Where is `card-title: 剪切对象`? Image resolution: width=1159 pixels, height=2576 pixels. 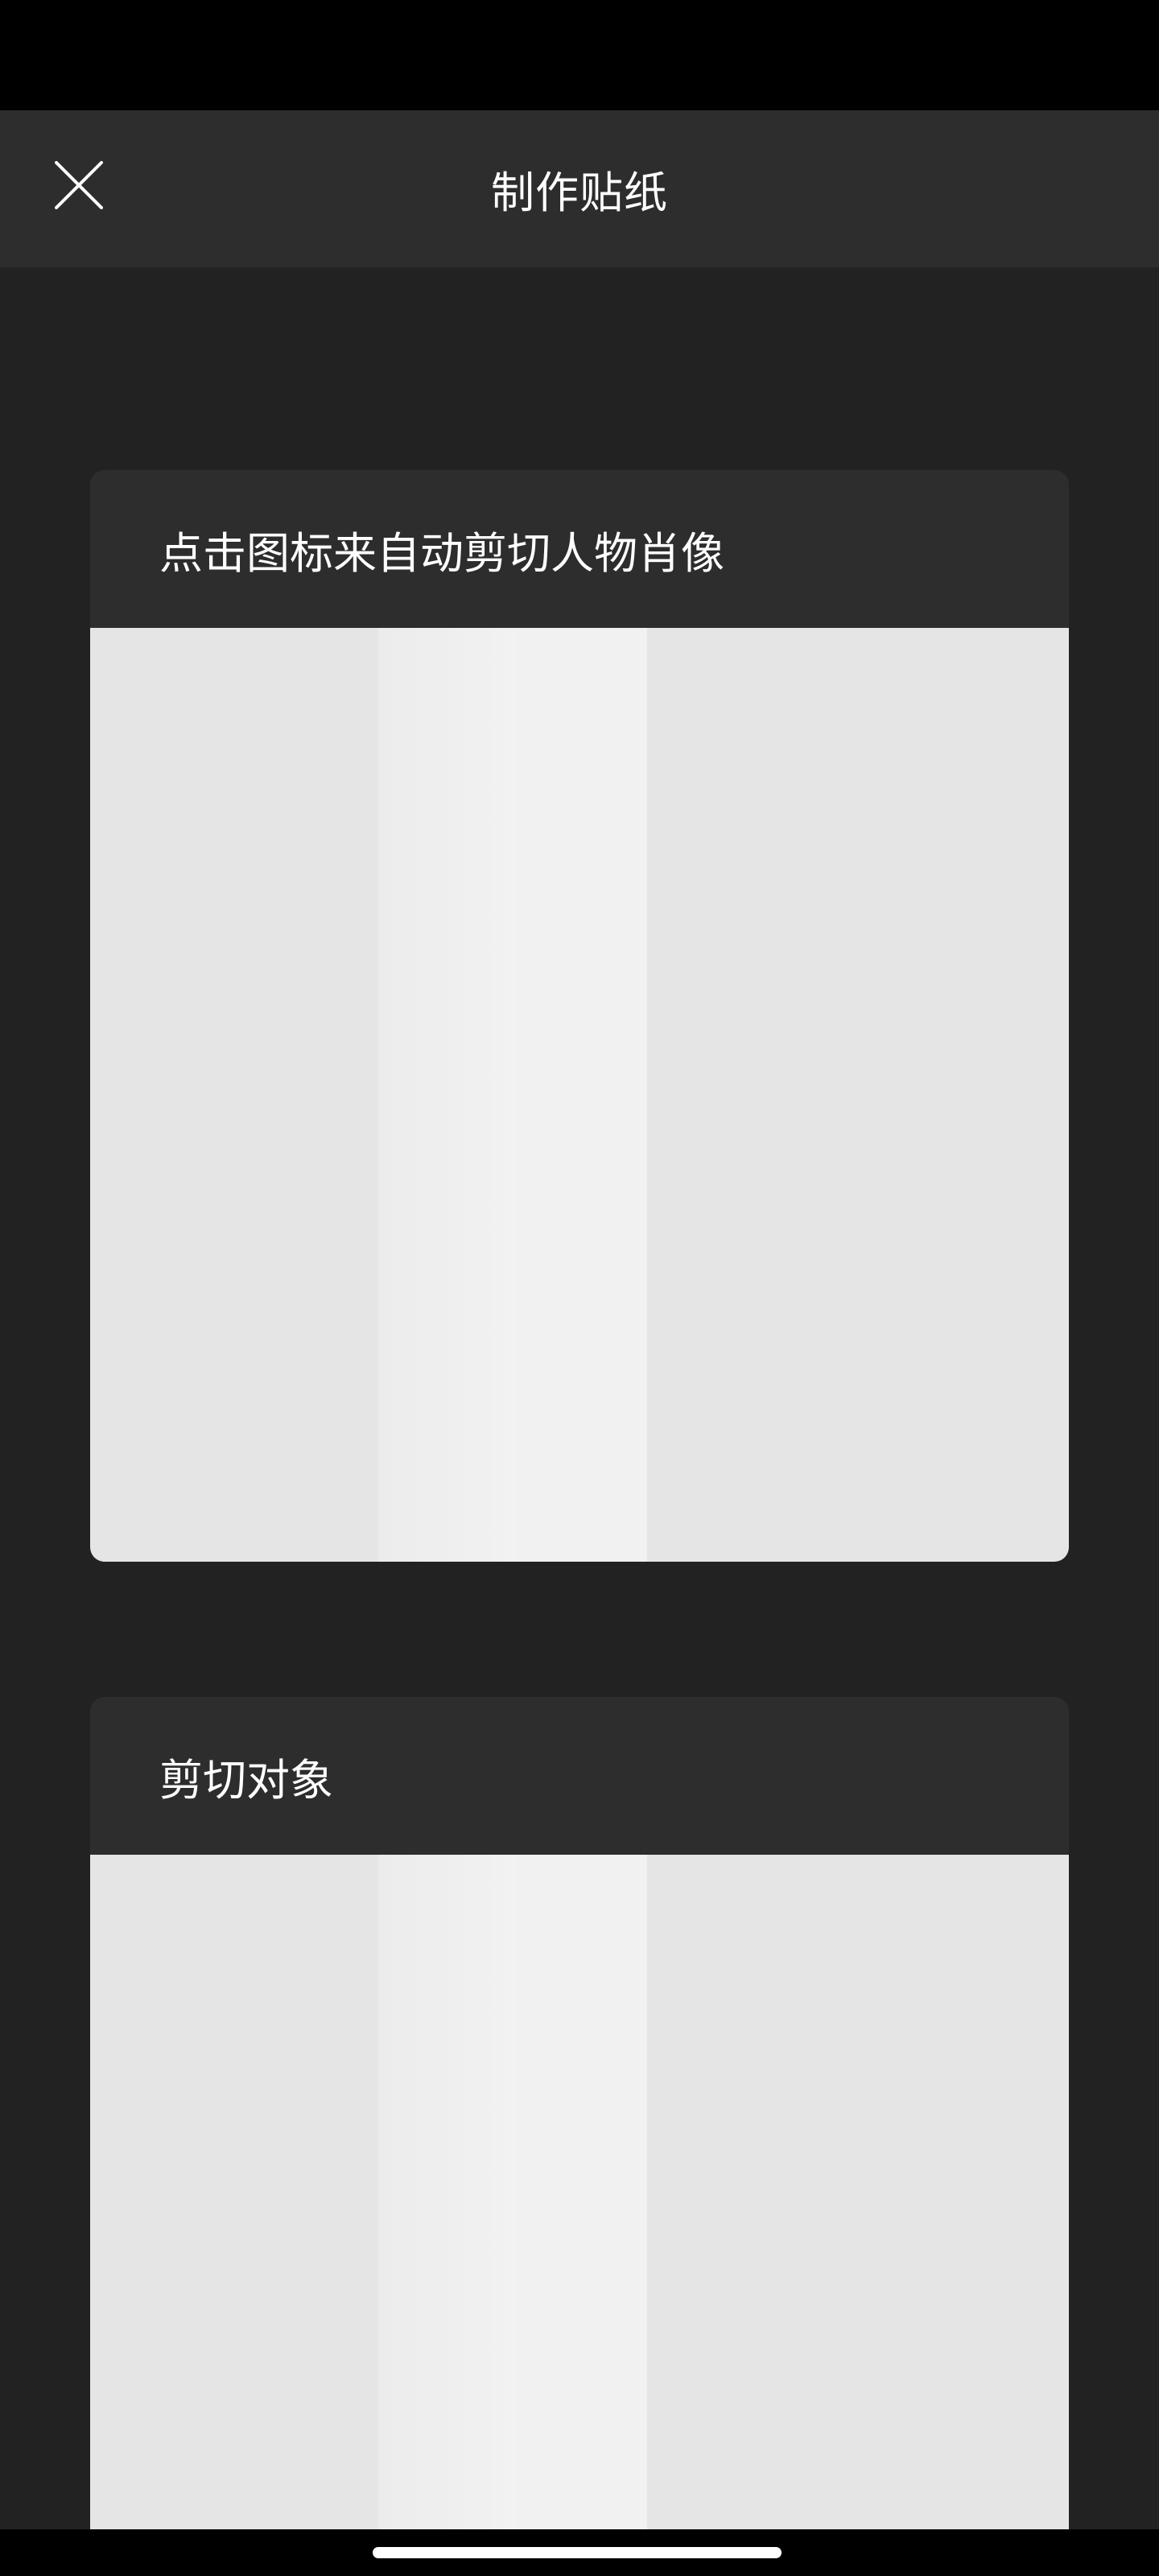 card-title: 剪切对象 is located at coordinates (579, 1776).